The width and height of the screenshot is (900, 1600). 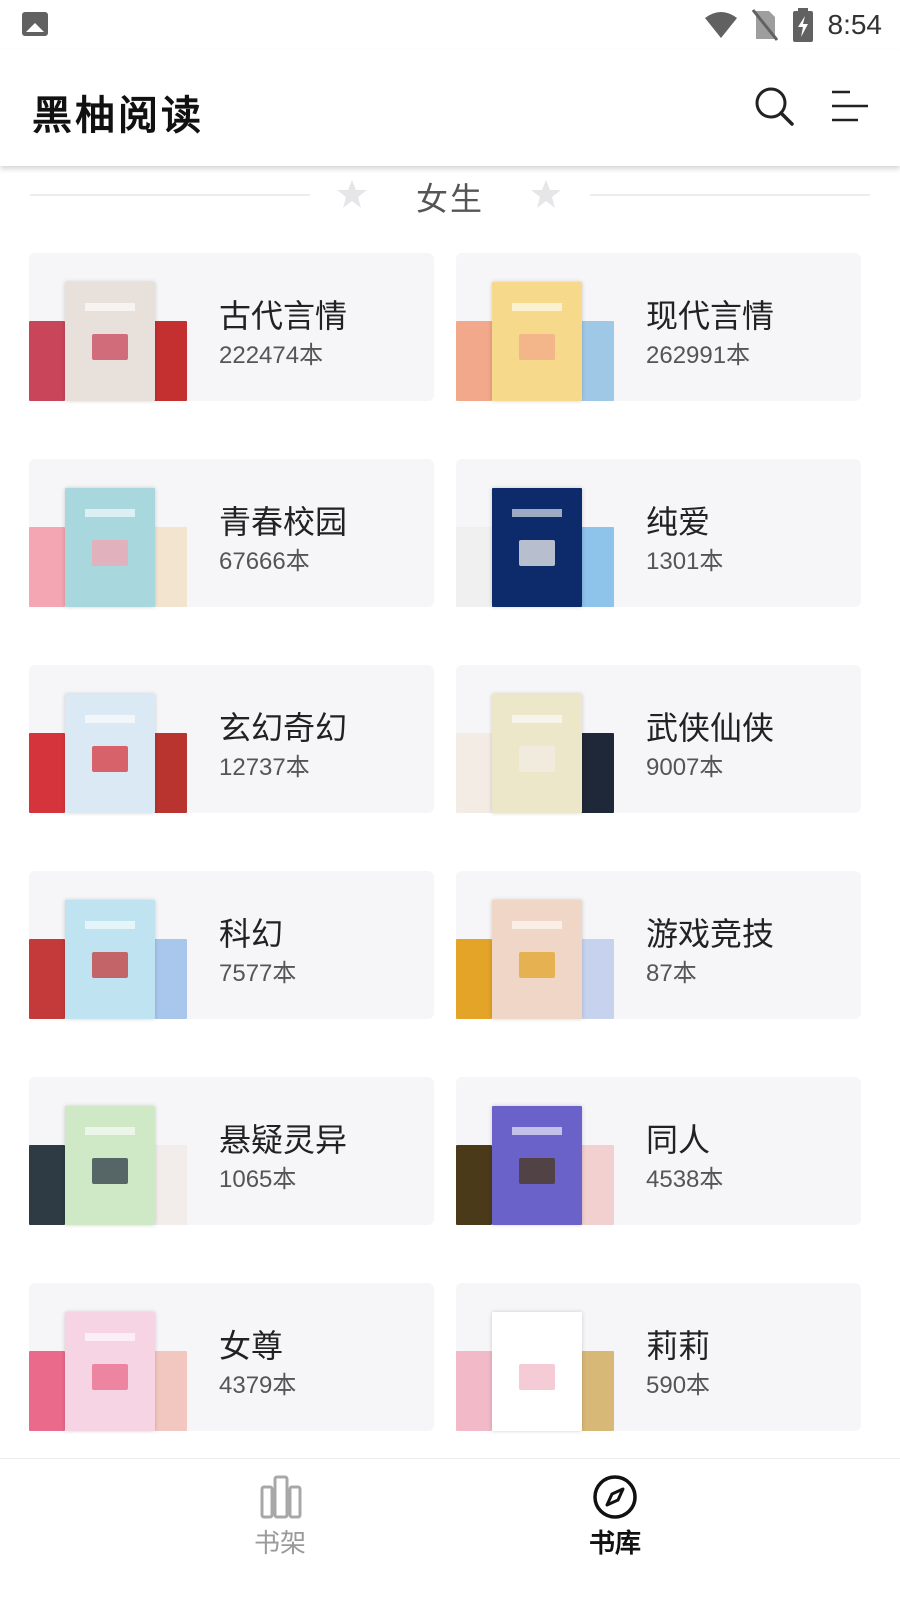 I want to click on category-name: 科幻, so click(x=251, y=934).